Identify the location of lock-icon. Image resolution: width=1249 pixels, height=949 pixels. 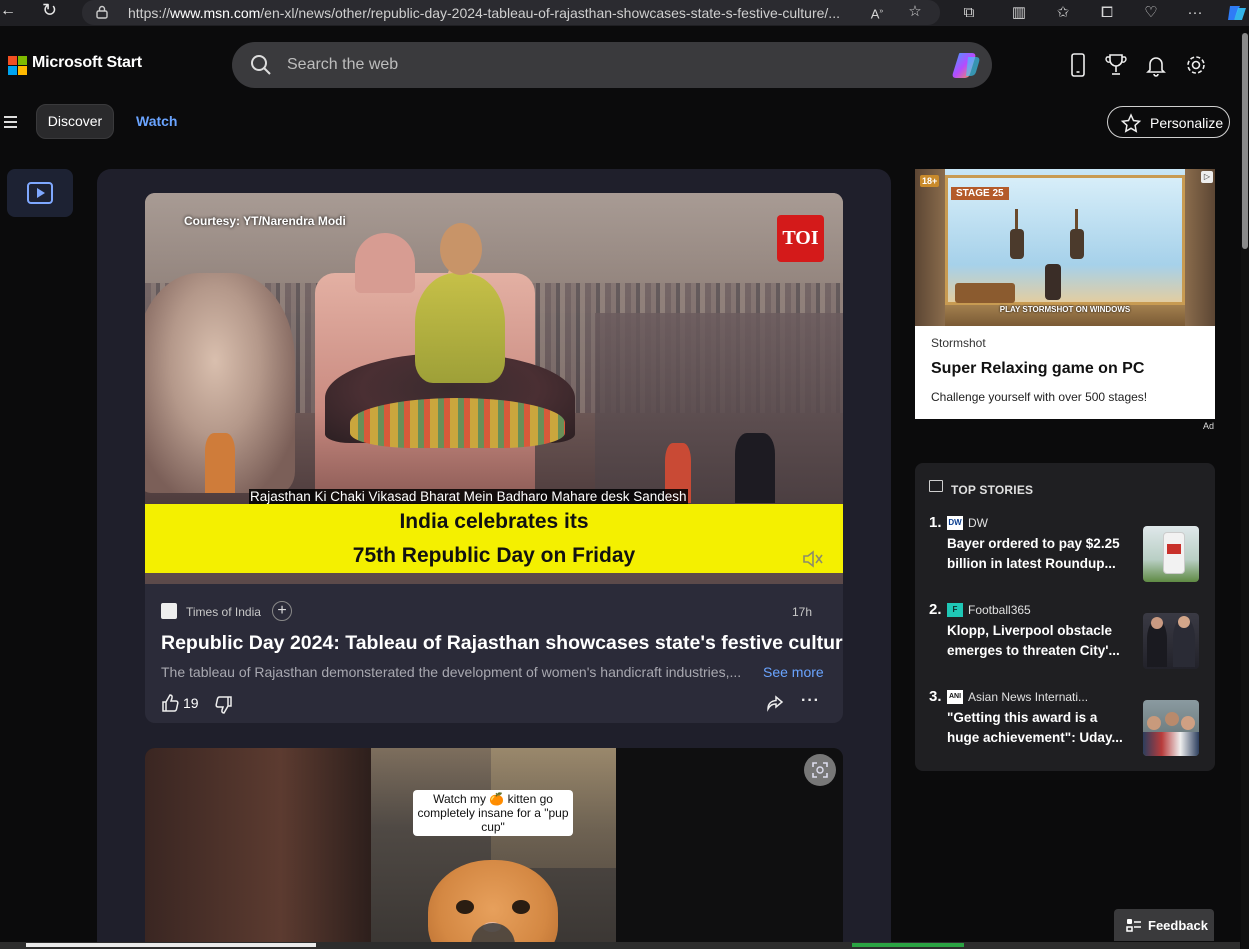
(102, 12).